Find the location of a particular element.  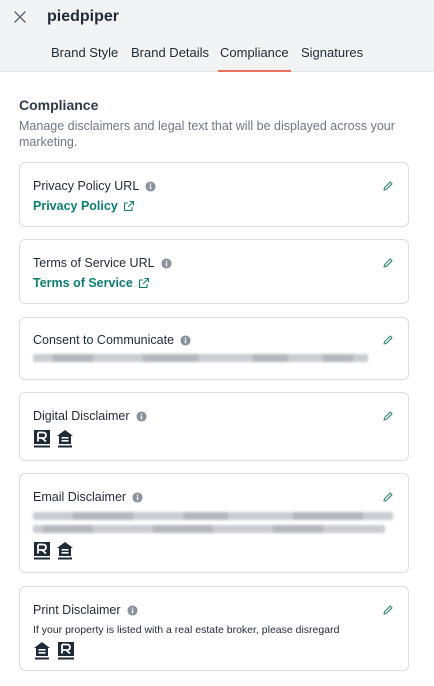

privacy-policy-link: Privacy Policy is located at coordinates (84, 206).